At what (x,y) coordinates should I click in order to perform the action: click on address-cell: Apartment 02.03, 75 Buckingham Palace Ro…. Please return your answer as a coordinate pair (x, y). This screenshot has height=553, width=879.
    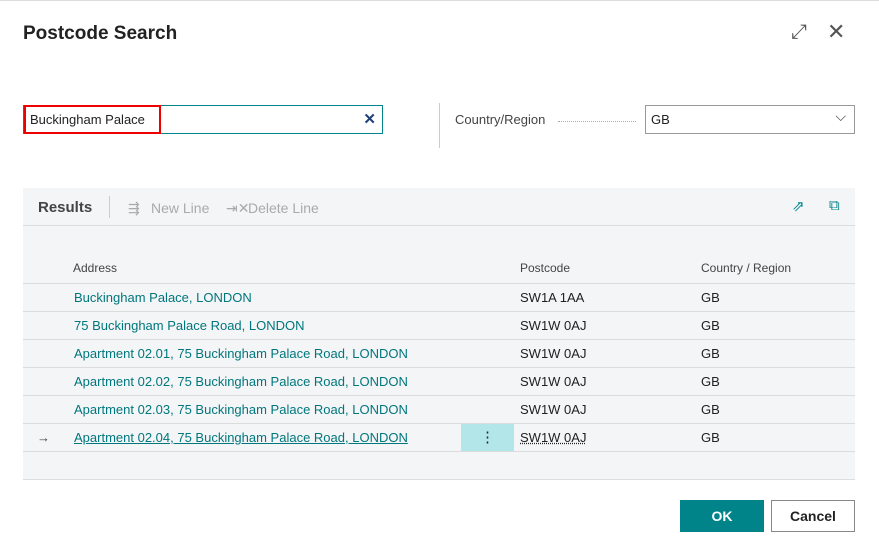
    Looking at the image, I should click on (241, 409).